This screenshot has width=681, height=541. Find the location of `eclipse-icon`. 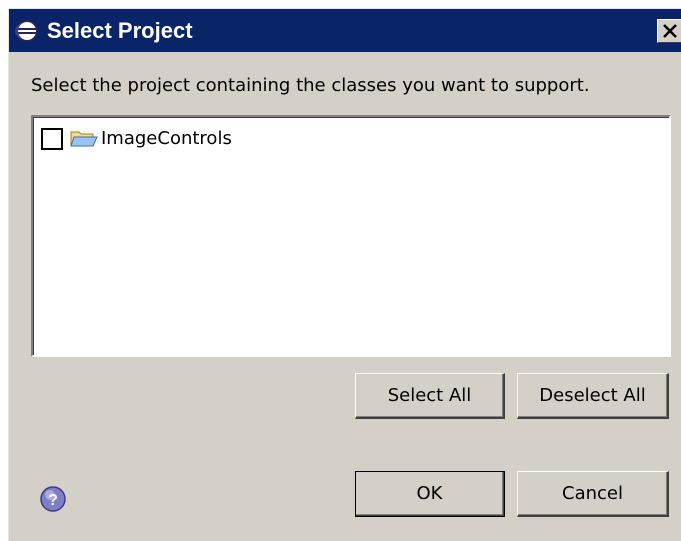

eclipse-icon is located at coordinates (26, 31).